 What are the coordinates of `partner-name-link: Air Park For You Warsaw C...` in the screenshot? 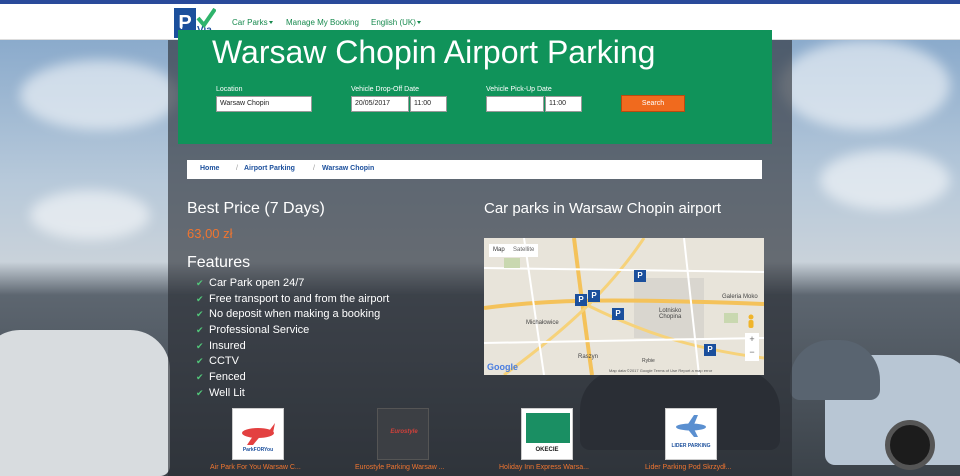 It's located at (255, 467).